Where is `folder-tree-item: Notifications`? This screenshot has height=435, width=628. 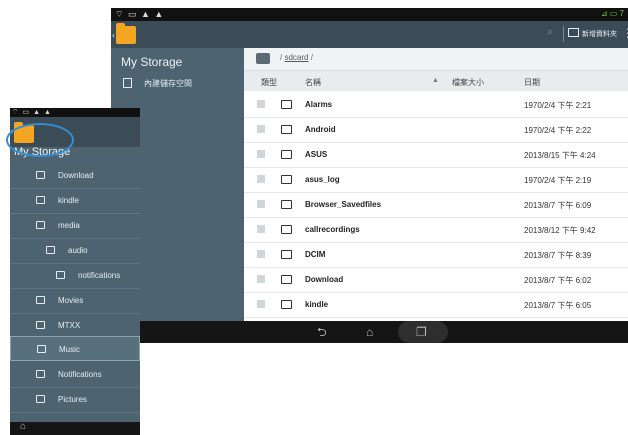
folder-tree-item: Notifications is located at coordinates (75, 375).